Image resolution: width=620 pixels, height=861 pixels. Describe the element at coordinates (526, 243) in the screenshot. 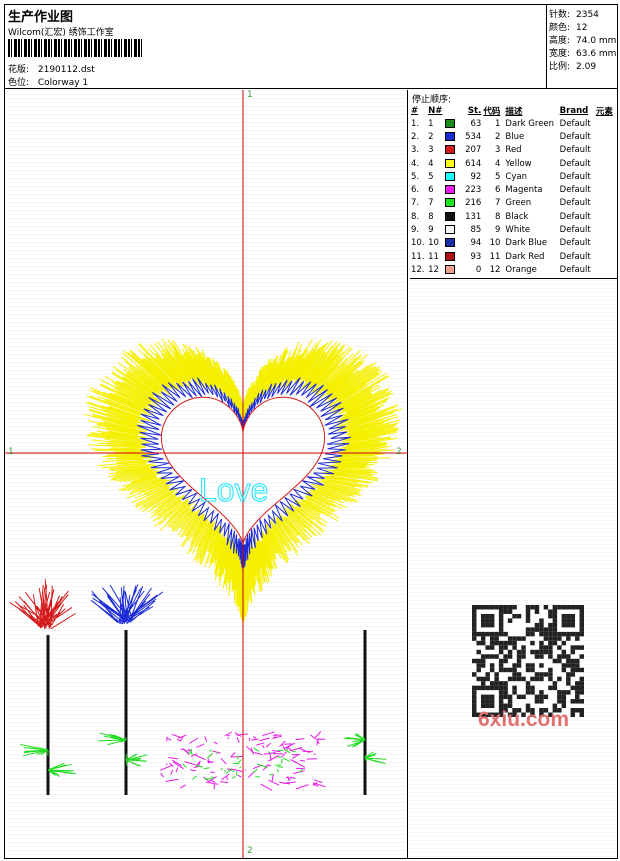

I see `row-description: Dark Blue` at that location.